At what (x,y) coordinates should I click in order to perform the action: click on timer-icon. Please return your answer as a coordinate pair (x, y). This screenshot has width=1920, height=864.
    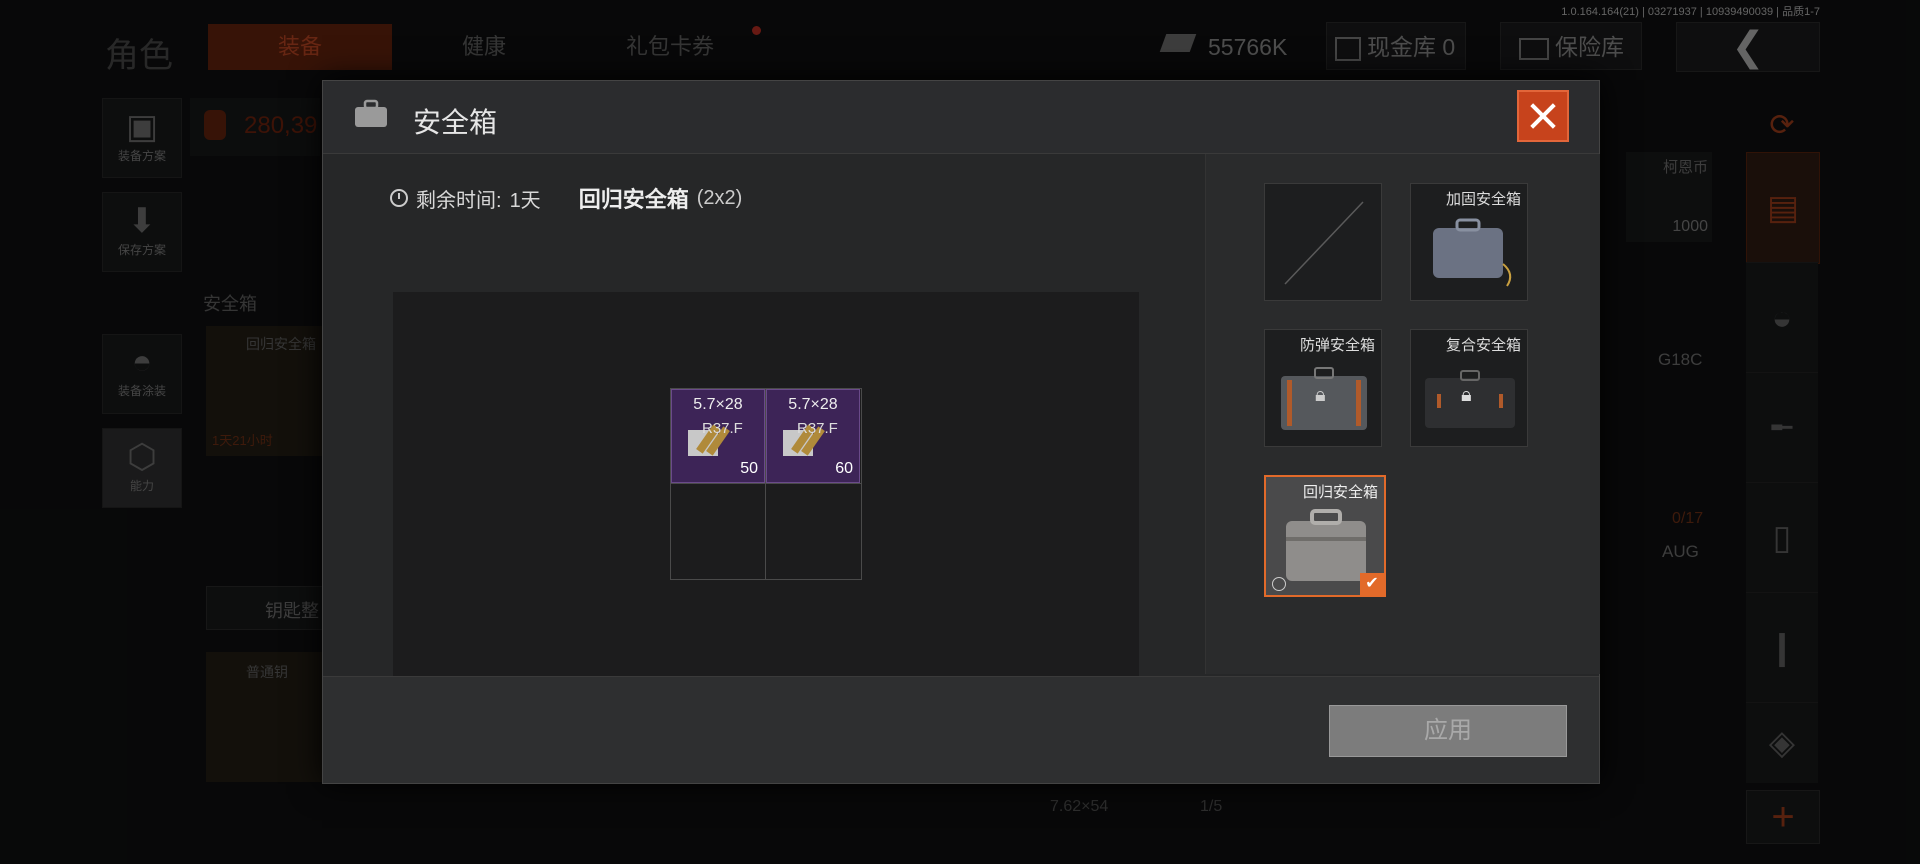
    Looking at the image, I should click on (1279, 584).